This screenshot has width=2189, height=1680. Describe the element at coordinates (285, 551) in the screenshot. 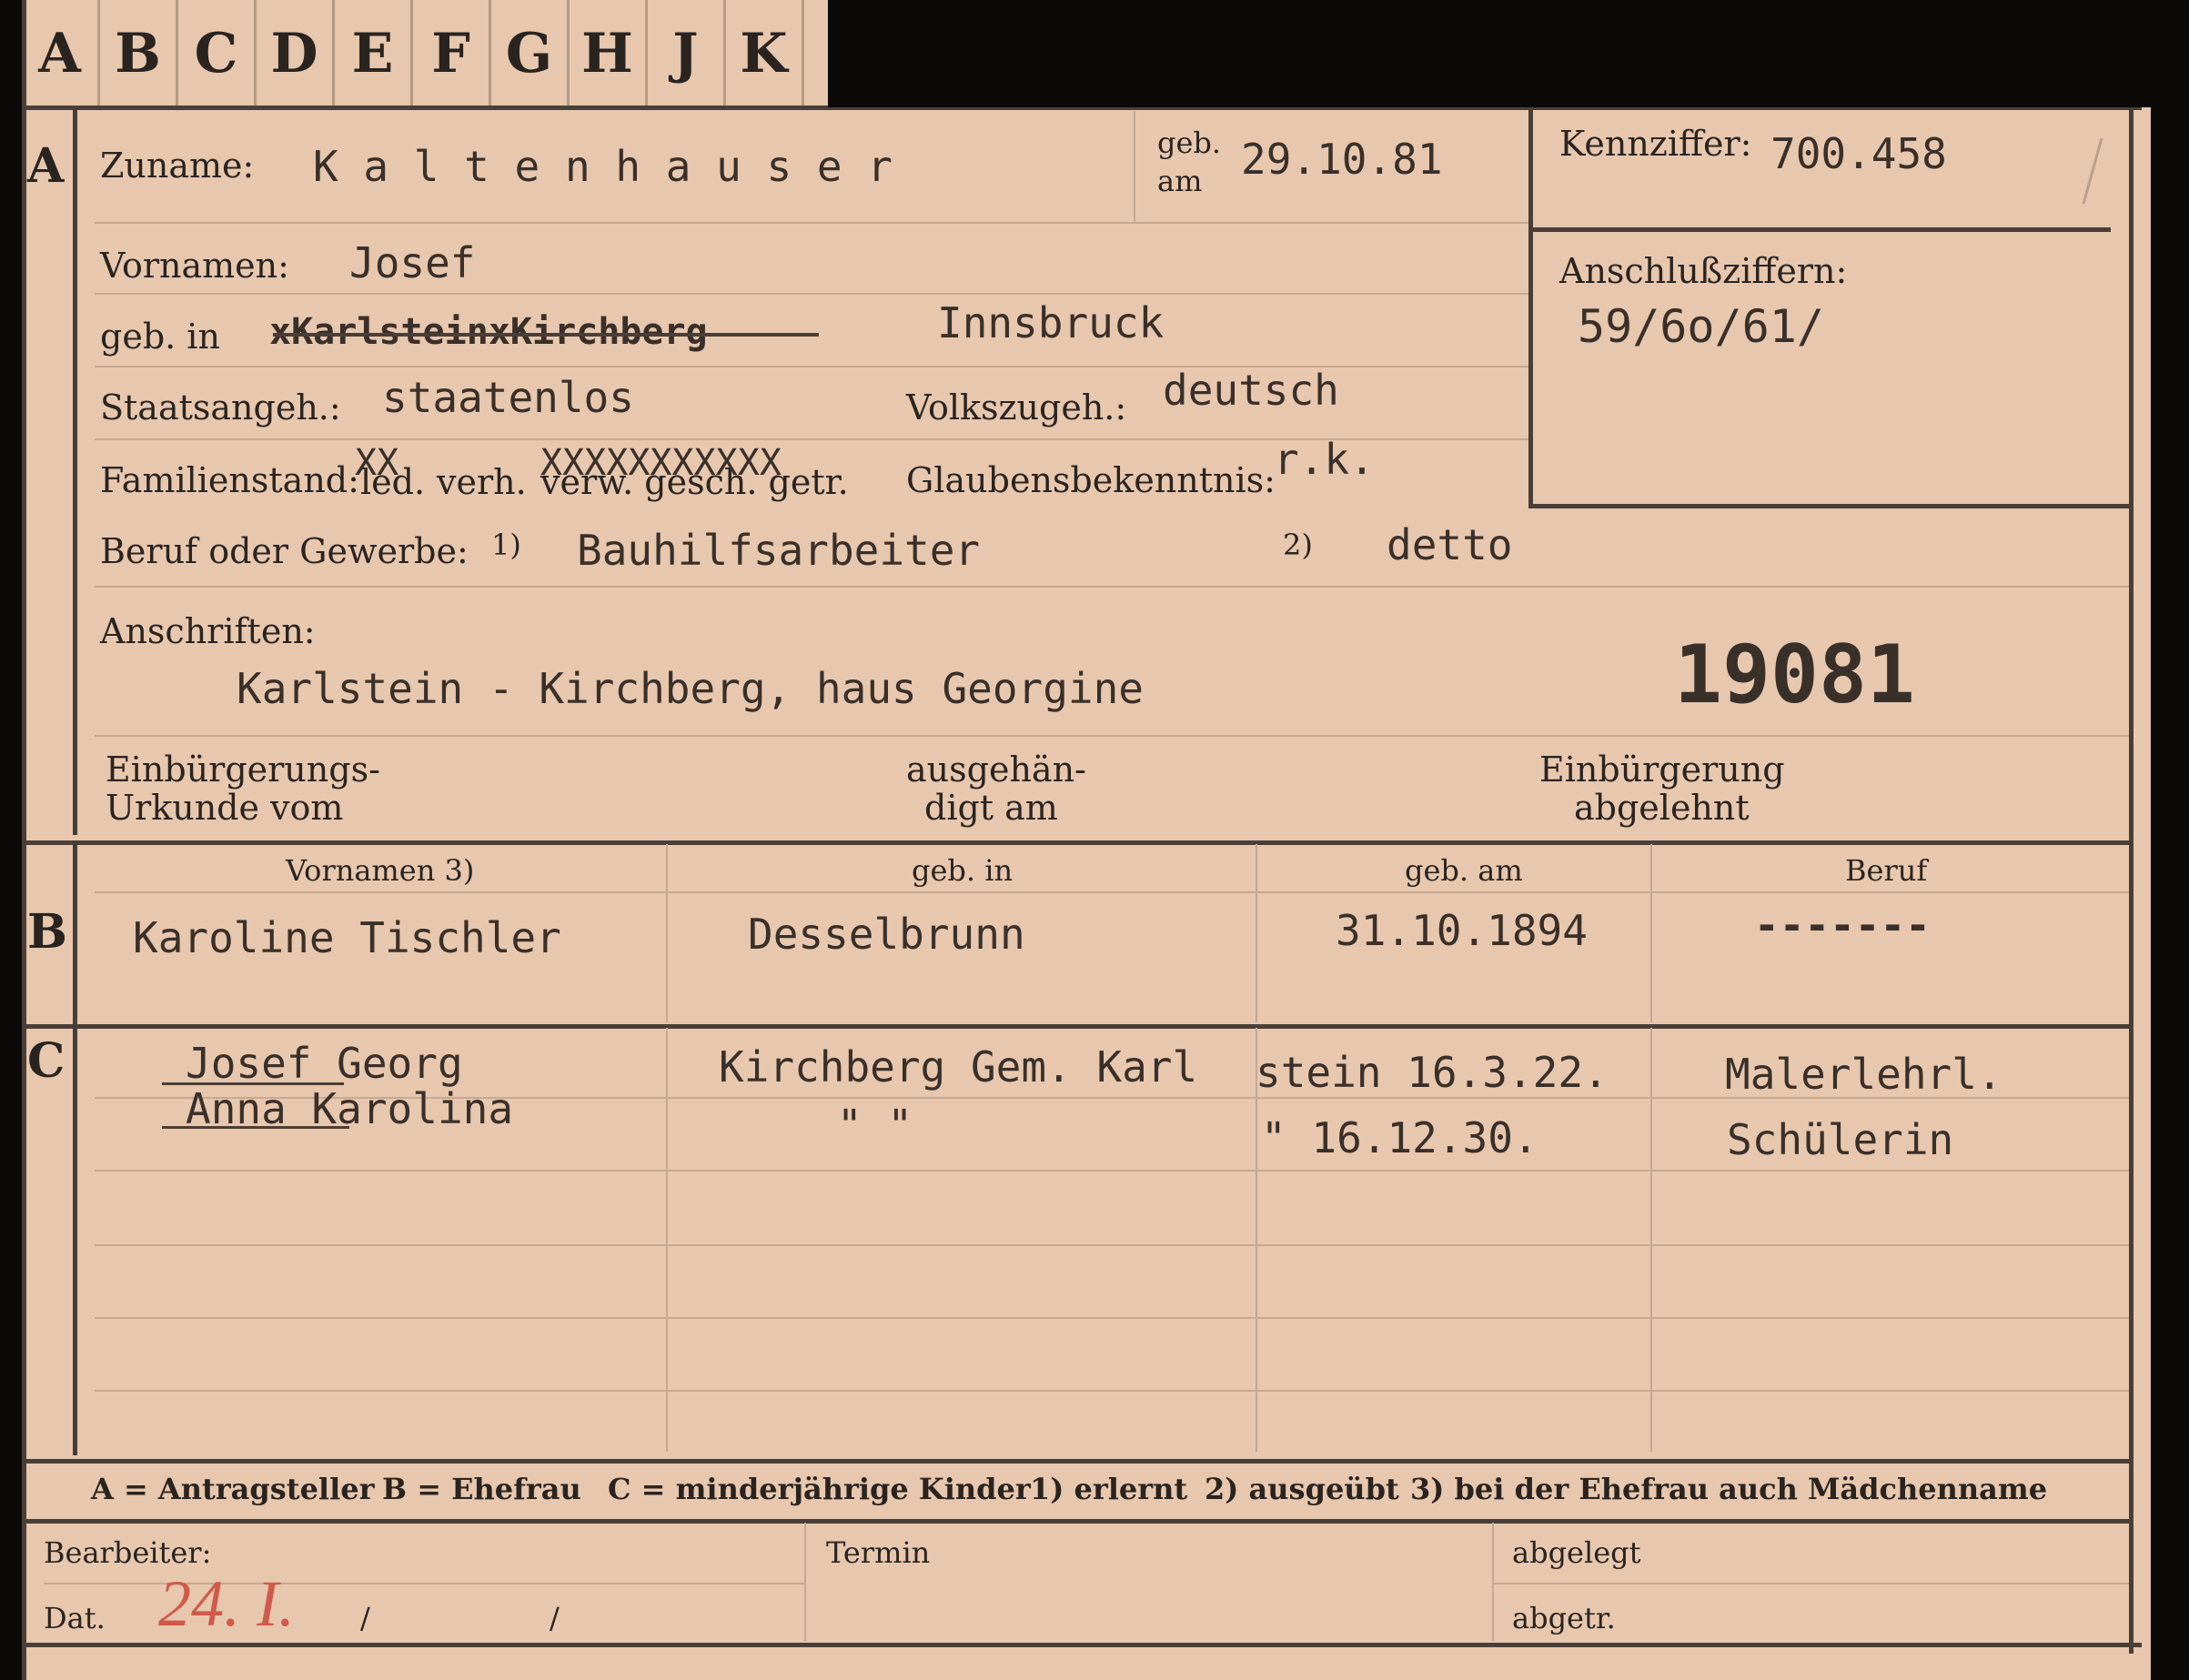

I see `beruf-label: Beruf oder Gewerbe:` at that location.